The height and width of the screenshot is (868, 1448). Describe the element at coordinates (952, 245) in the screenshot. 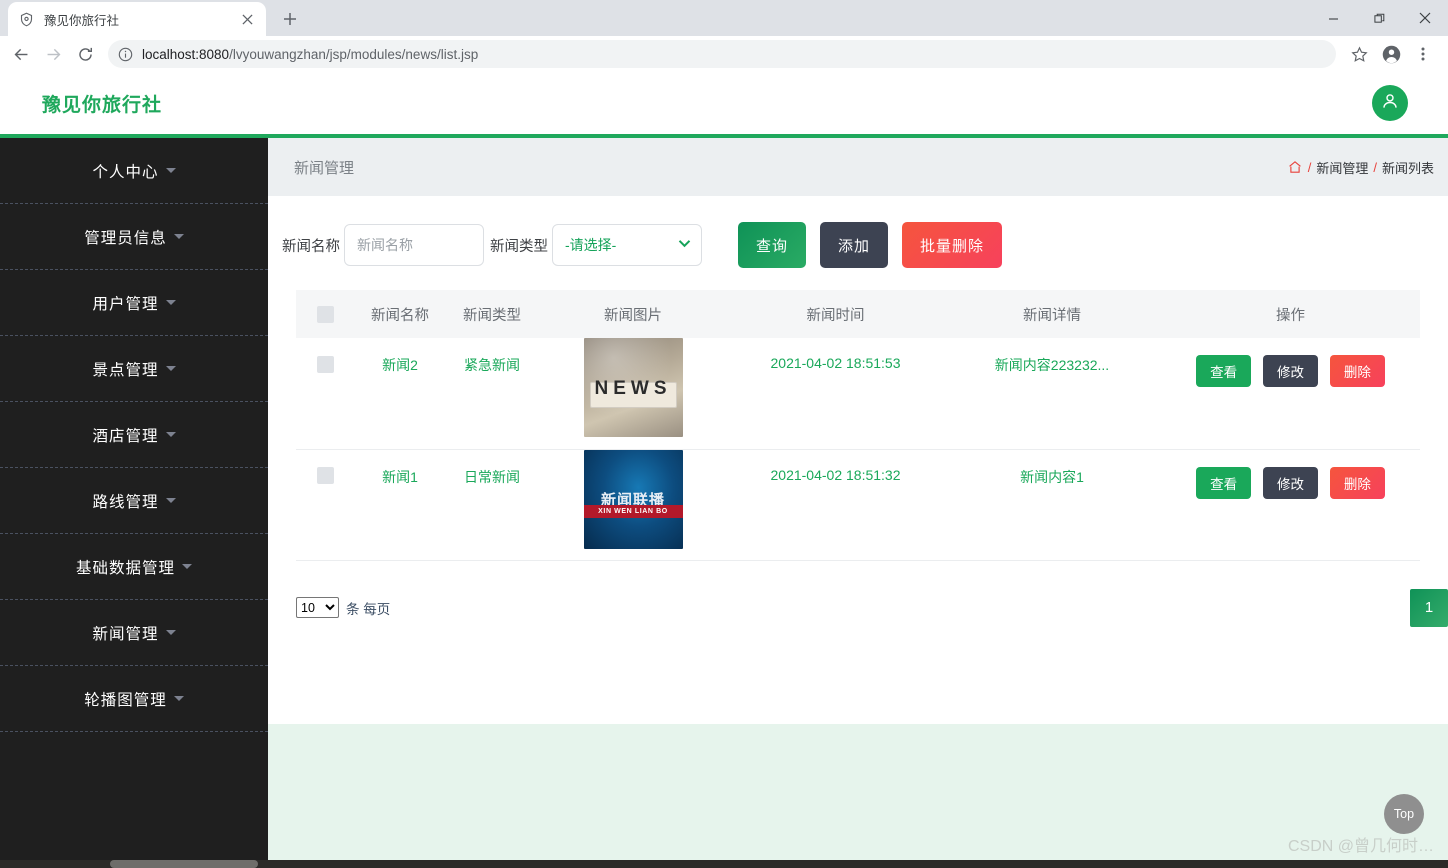

I see `batch-delete-button: 批量删除` at that location.